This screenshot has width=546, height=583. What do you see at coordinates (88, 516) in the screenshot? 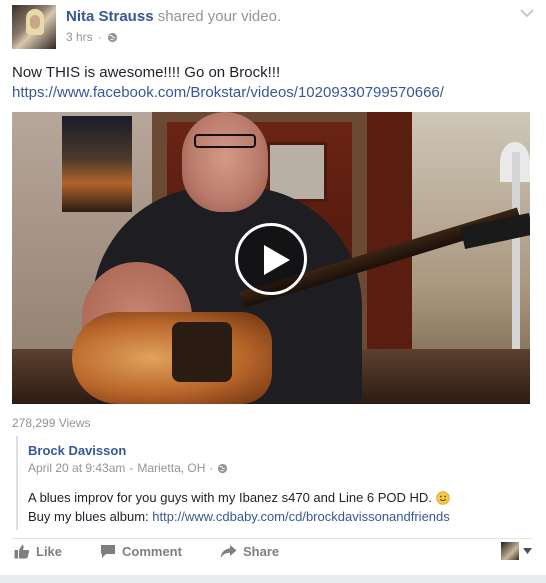
I see `shared-buy-prefix: Buy my blues album:` at bounding box center [88, 516].